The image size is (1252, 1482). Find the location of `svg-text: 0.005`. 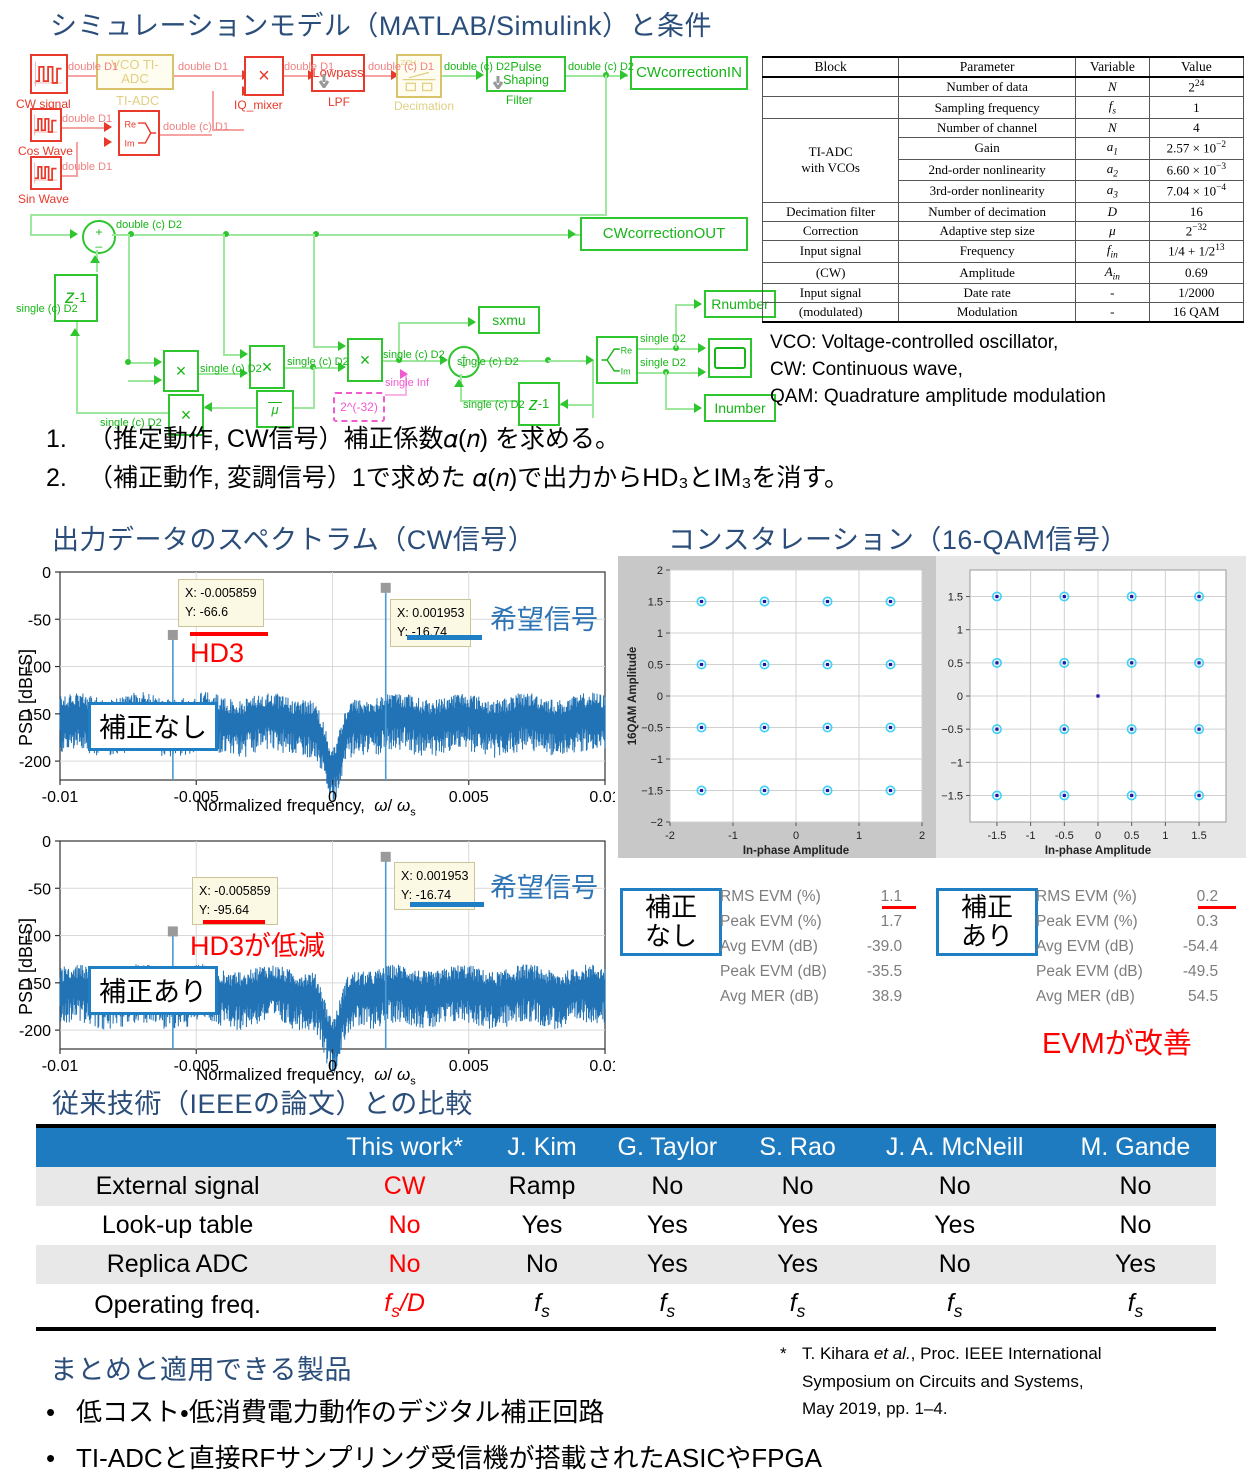

svg-text: 0.005 is located at coordinates (469, 797).